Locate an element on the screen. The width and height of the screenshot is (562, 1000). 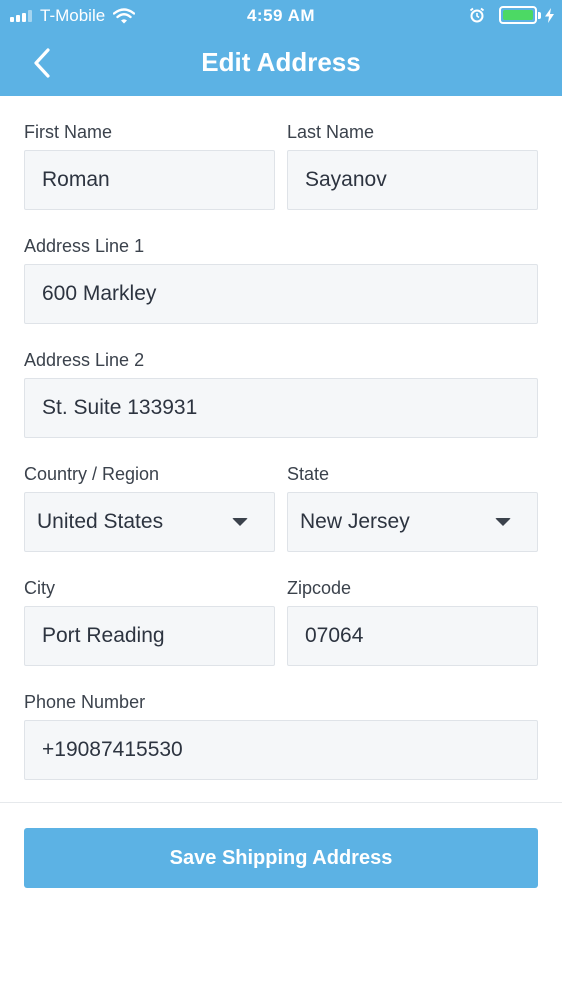
status-right is located at coordinates (511, 15).